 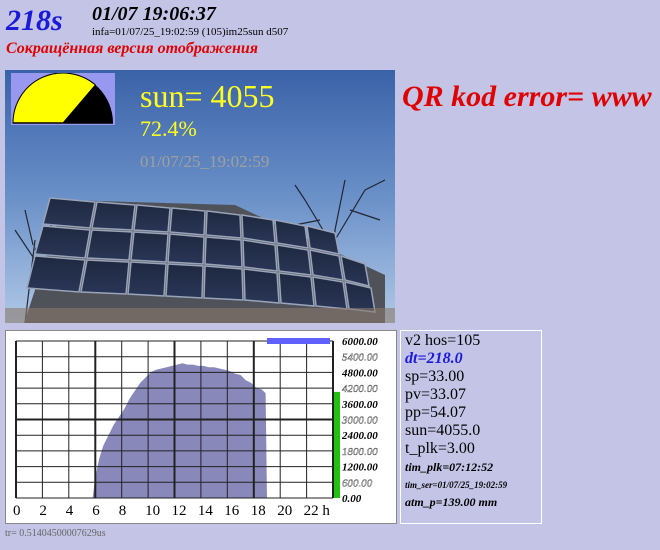 I want to click on y-tick-label: 5400.00, so click(x=360, y=358).